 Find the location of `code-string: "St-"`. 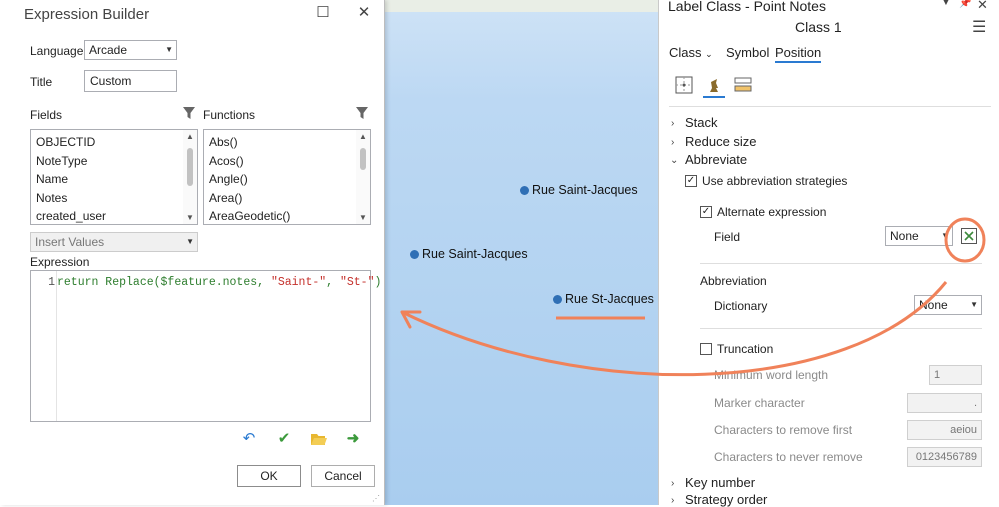

code-string: "St-" is located at coordinates (357, 282).